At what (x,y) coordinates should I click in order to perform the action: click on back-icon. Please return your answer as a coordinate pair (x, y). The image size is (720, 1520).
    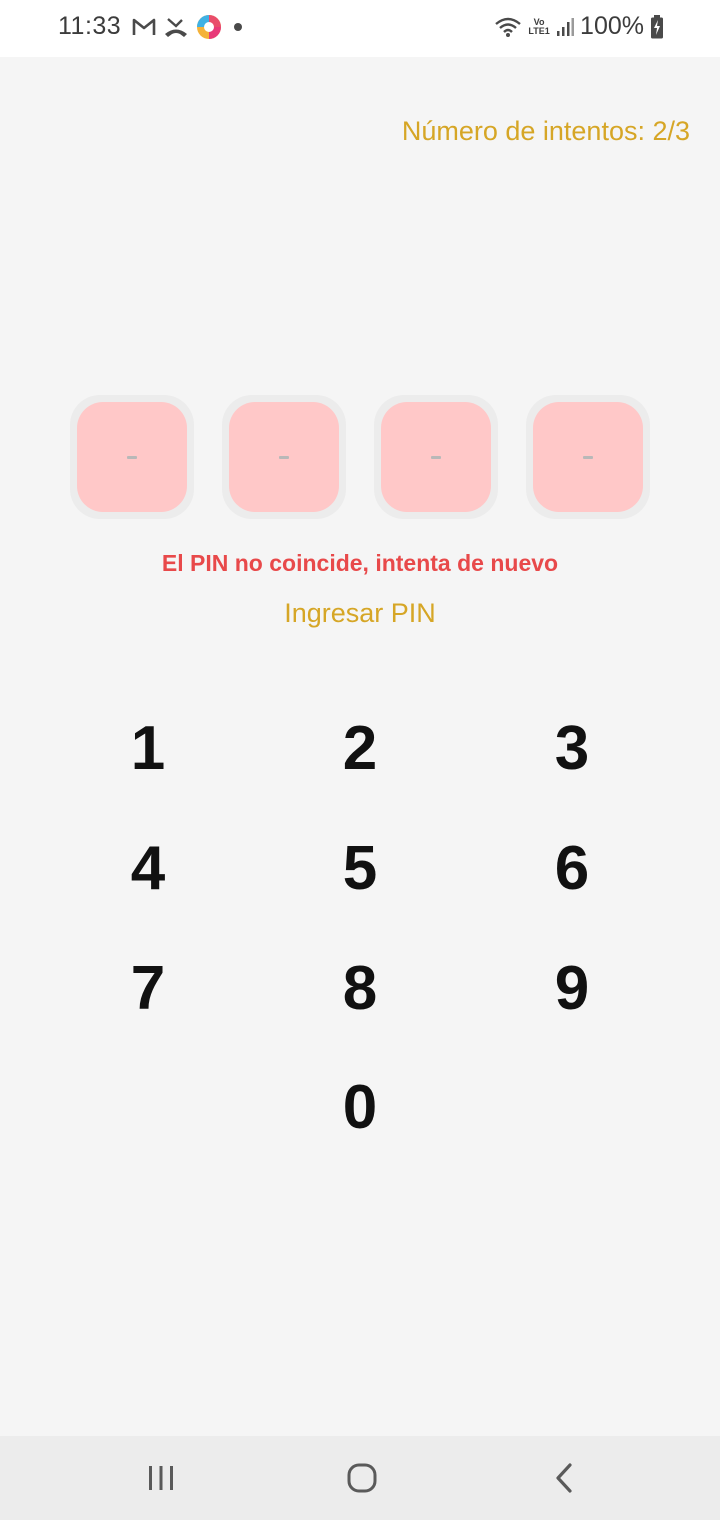
    Looking at the image, I should click on (564, 1478).